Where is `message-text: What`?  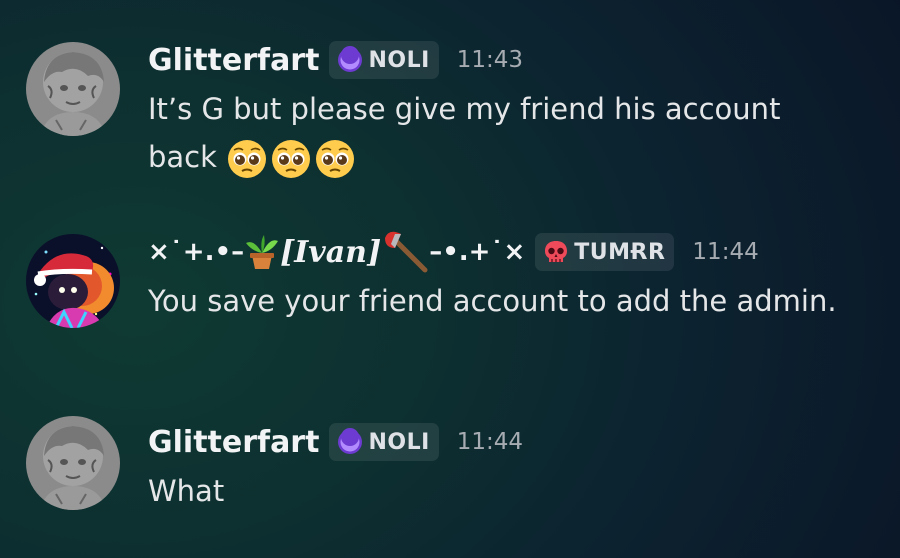
message-text: What is located at coordinates (186, 491).